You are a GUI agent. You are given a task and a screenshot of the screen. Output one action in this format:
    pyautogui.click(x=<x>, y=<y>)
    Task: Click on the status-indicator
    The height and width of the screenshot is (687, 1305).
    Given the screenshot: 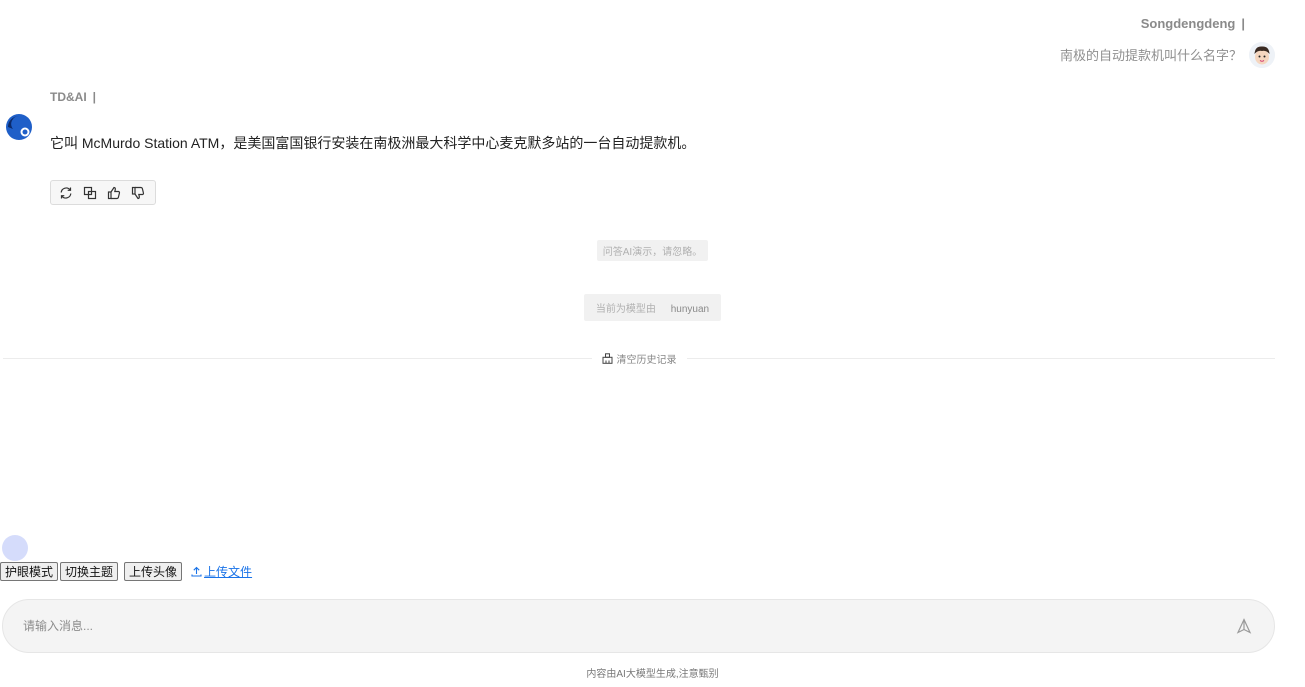 What is the action you would take?
    pyautogui.click(x=15, y=548)
    